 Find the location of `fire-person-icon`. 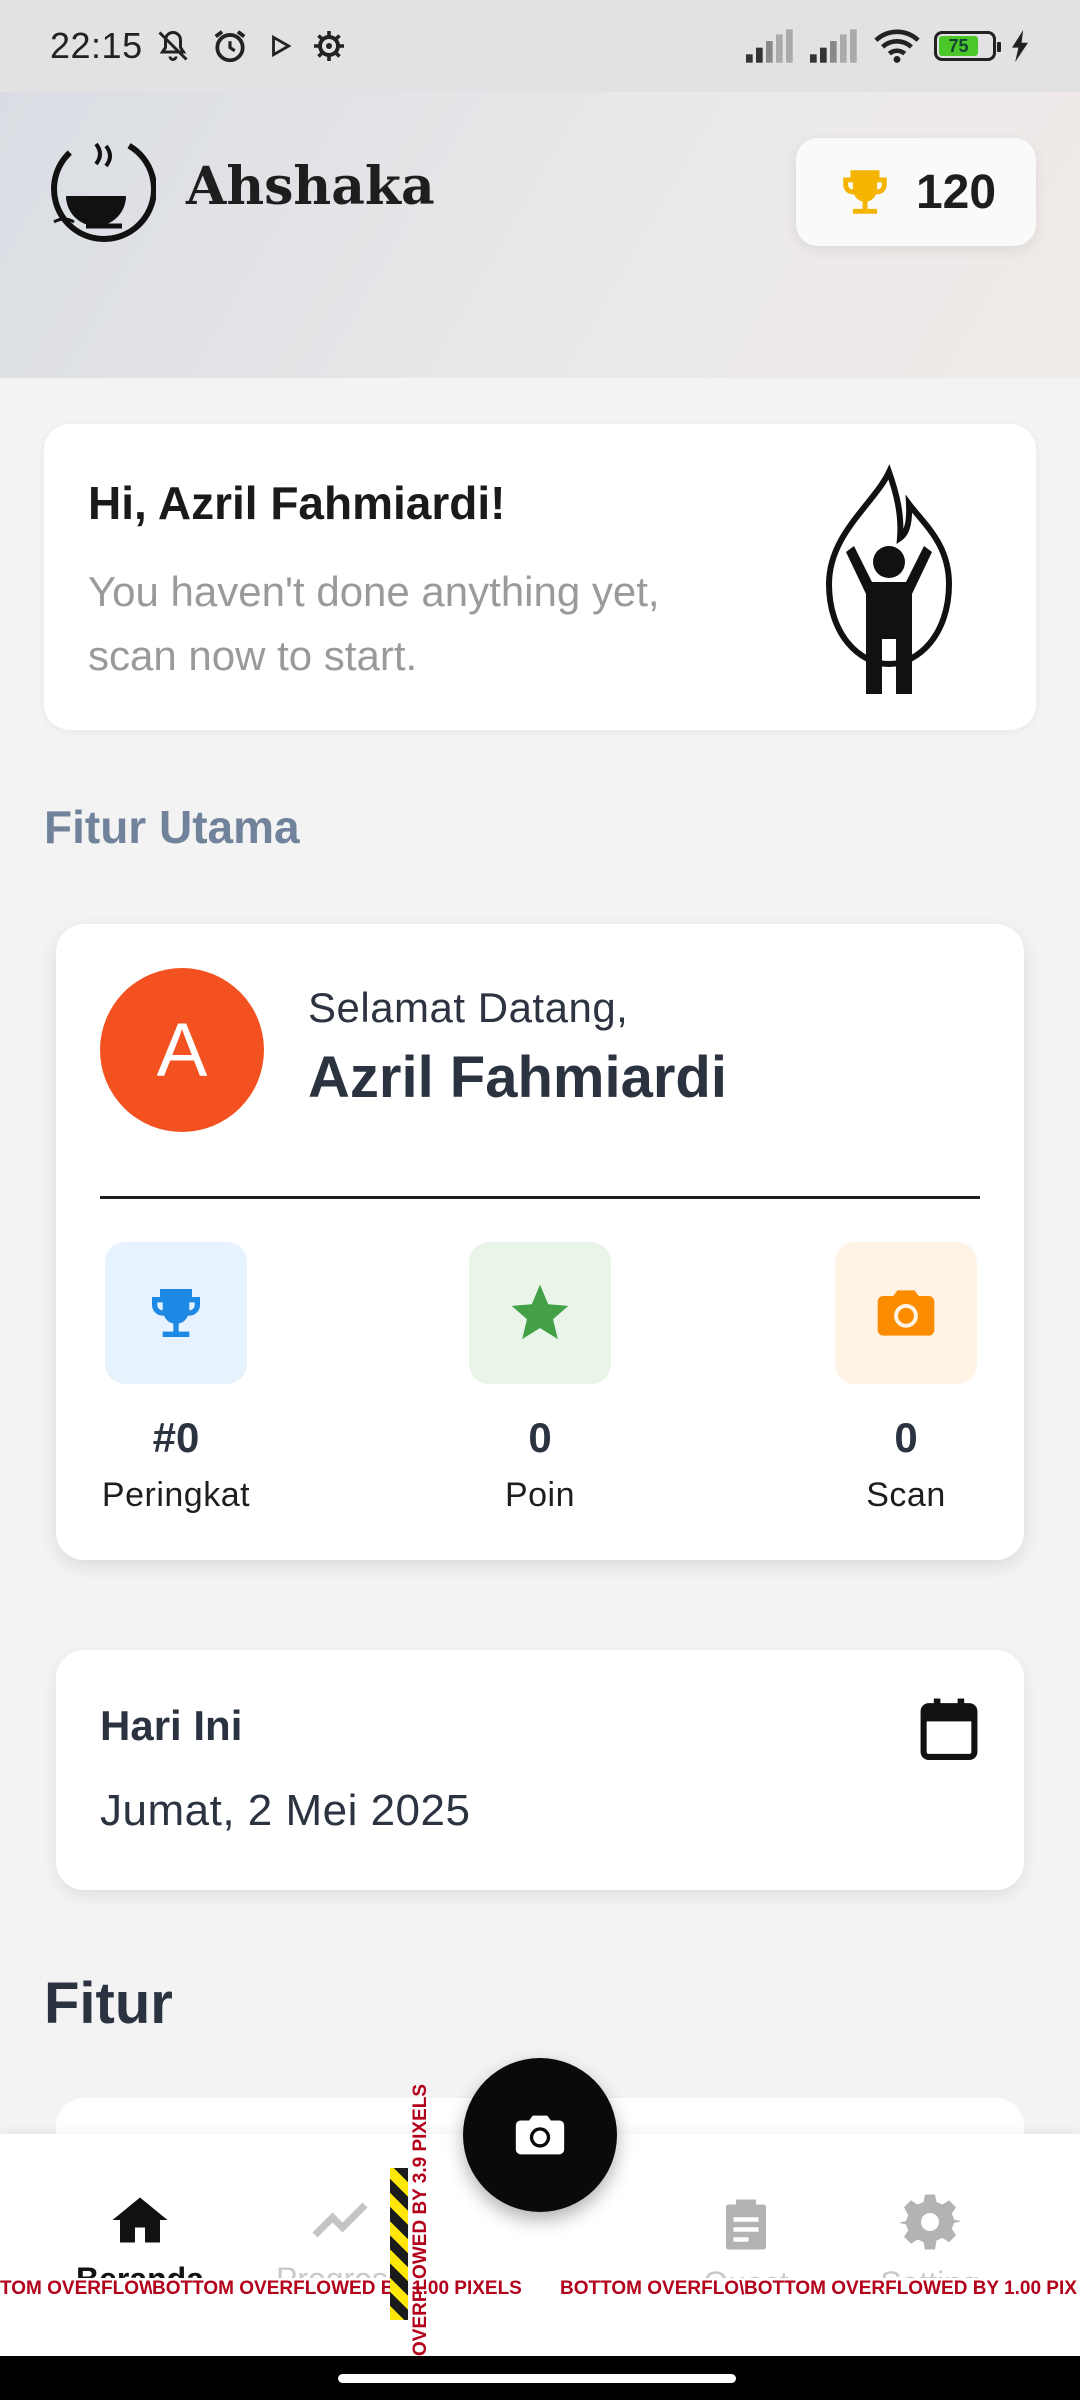

fire-person-icon is located at coordinates (889, 579).